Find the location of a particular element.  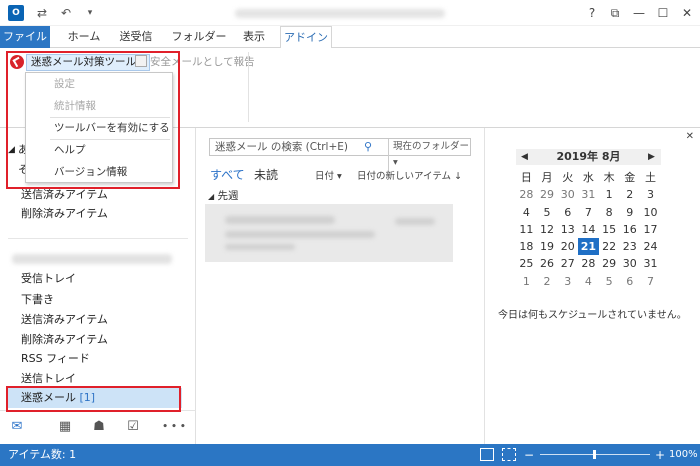

prev-month-icon: ◀ is located at coordinates (524, 157).